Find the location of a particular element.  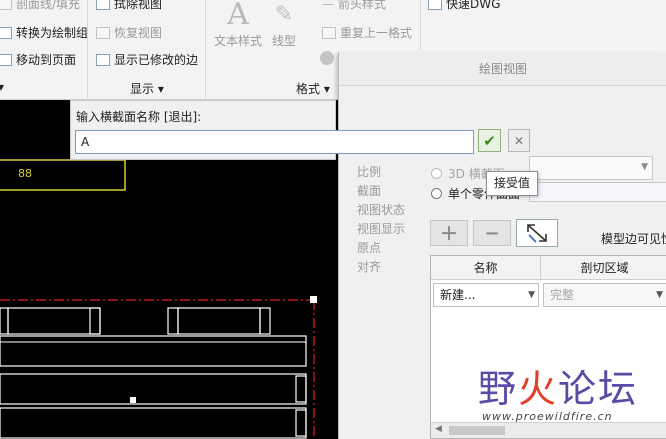

category-view-state: 视图状态 is located at coordinates (381, 209).